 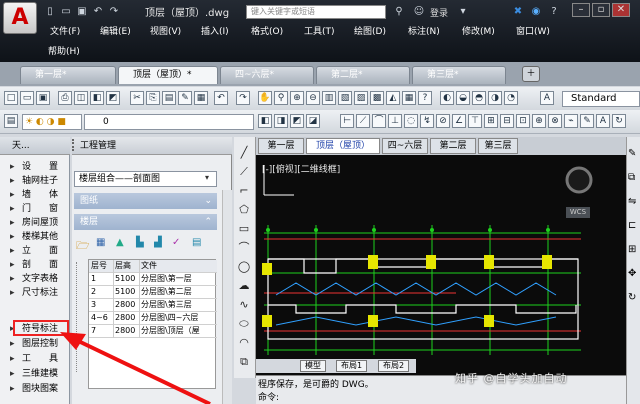 I want to click on zoom-window-icon: ⊕, so click(x=297, y=98).